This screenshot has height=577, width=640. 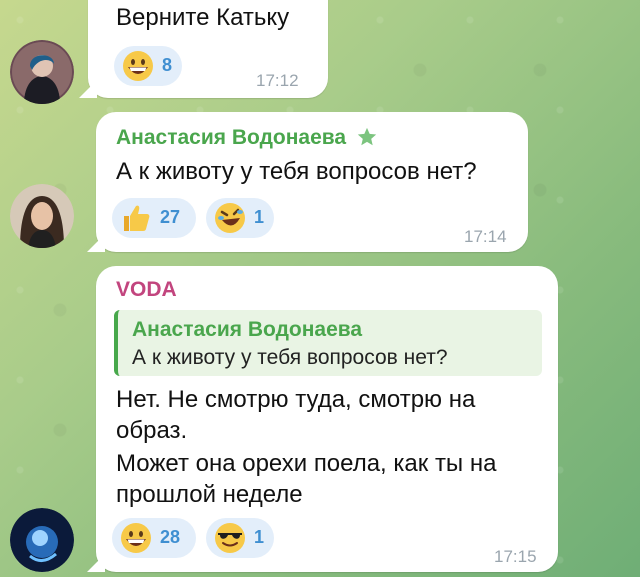 I want to click on reaction-chip: 27, so click(x=154, y=218).